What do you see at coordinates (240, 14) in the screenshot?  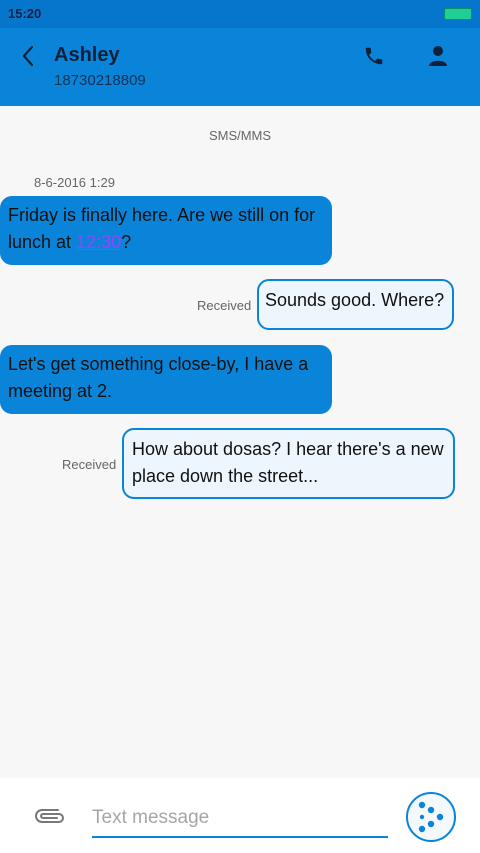 I see `status-bar: 15:20` at bounding box center [240, 14].